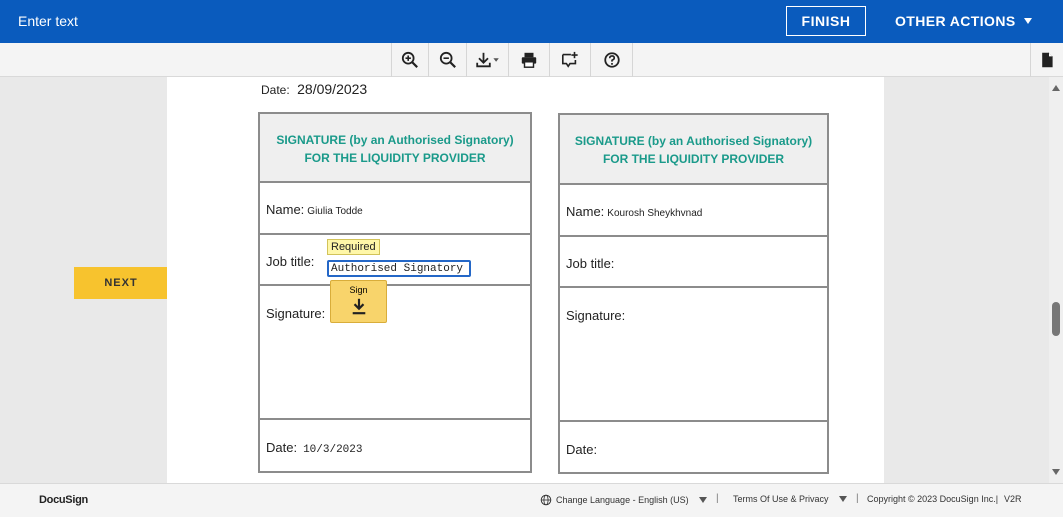  What do you see at coordinates (1056, 472) in the screenshot?
I see `scroll-down-icon` at bounding box center [1056, 472].